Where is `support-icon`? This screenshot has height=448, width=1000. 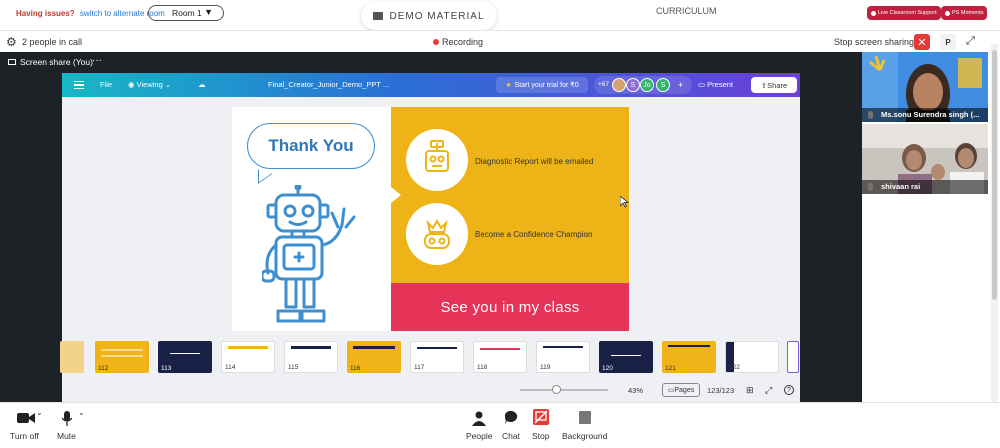
support-icon is located at coordinates (873, 13).